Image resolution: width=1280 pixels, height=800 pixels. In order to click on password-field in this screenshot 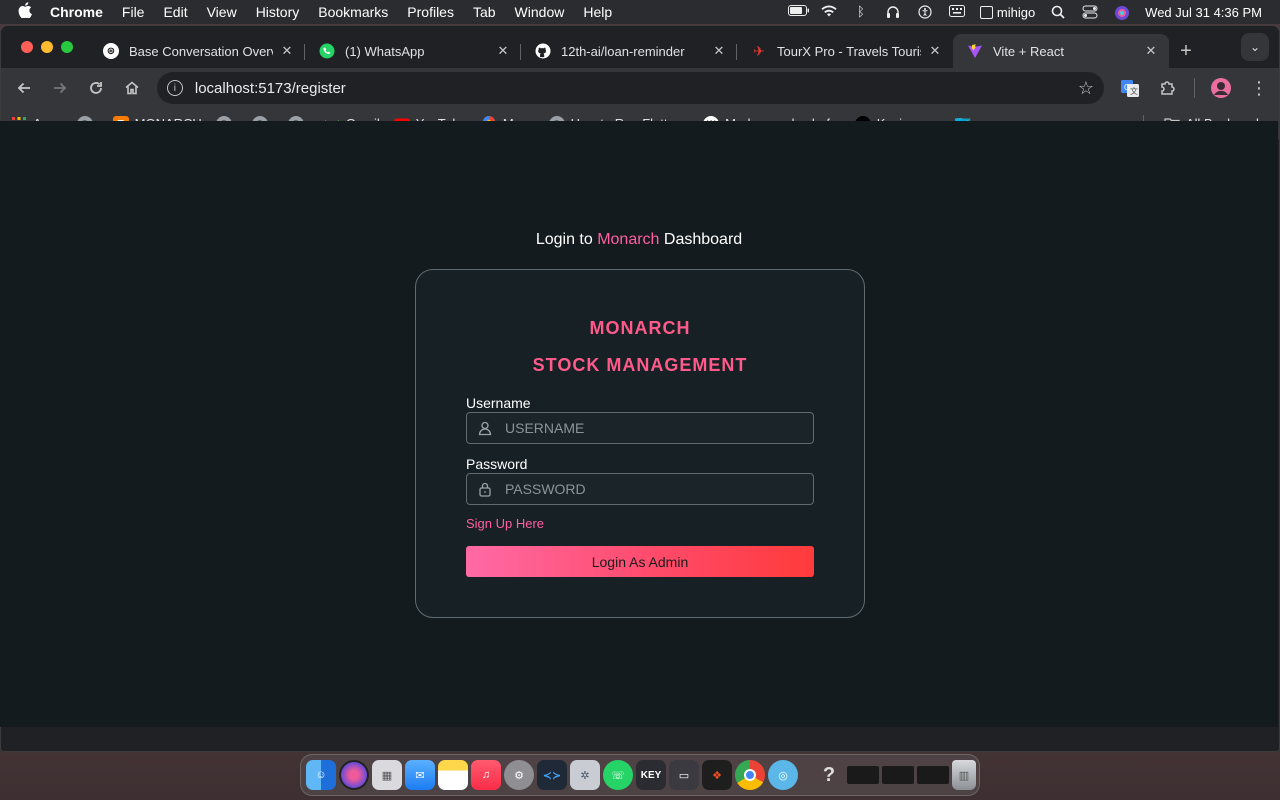, I will do `click(640, 489)`.